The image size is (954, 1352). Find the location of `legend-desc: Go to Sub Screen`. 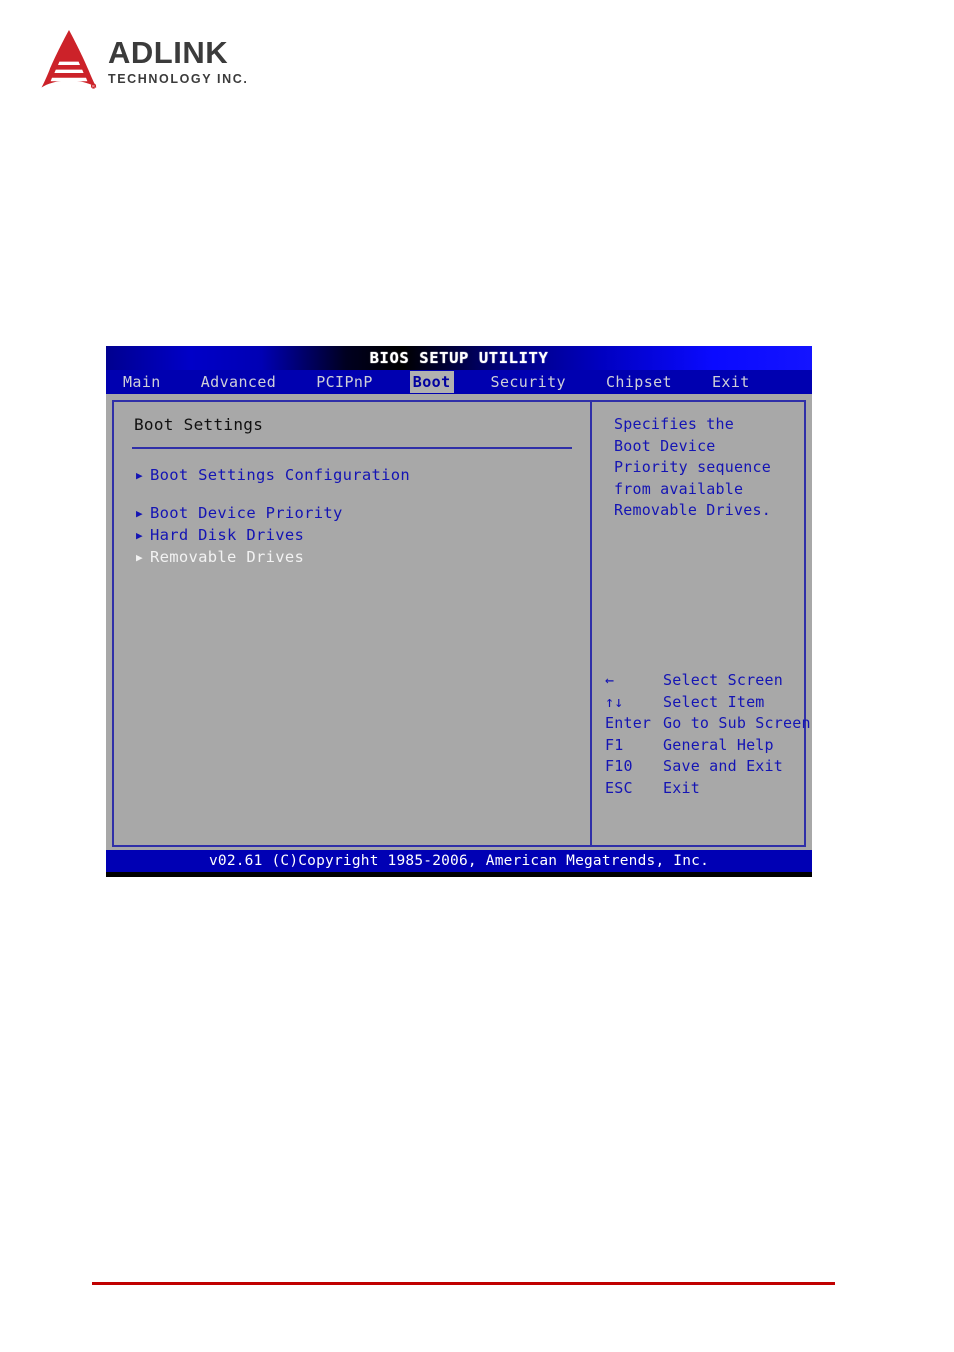

legend-desc: Go to Sub Screen is located at coordinates (737, 723).